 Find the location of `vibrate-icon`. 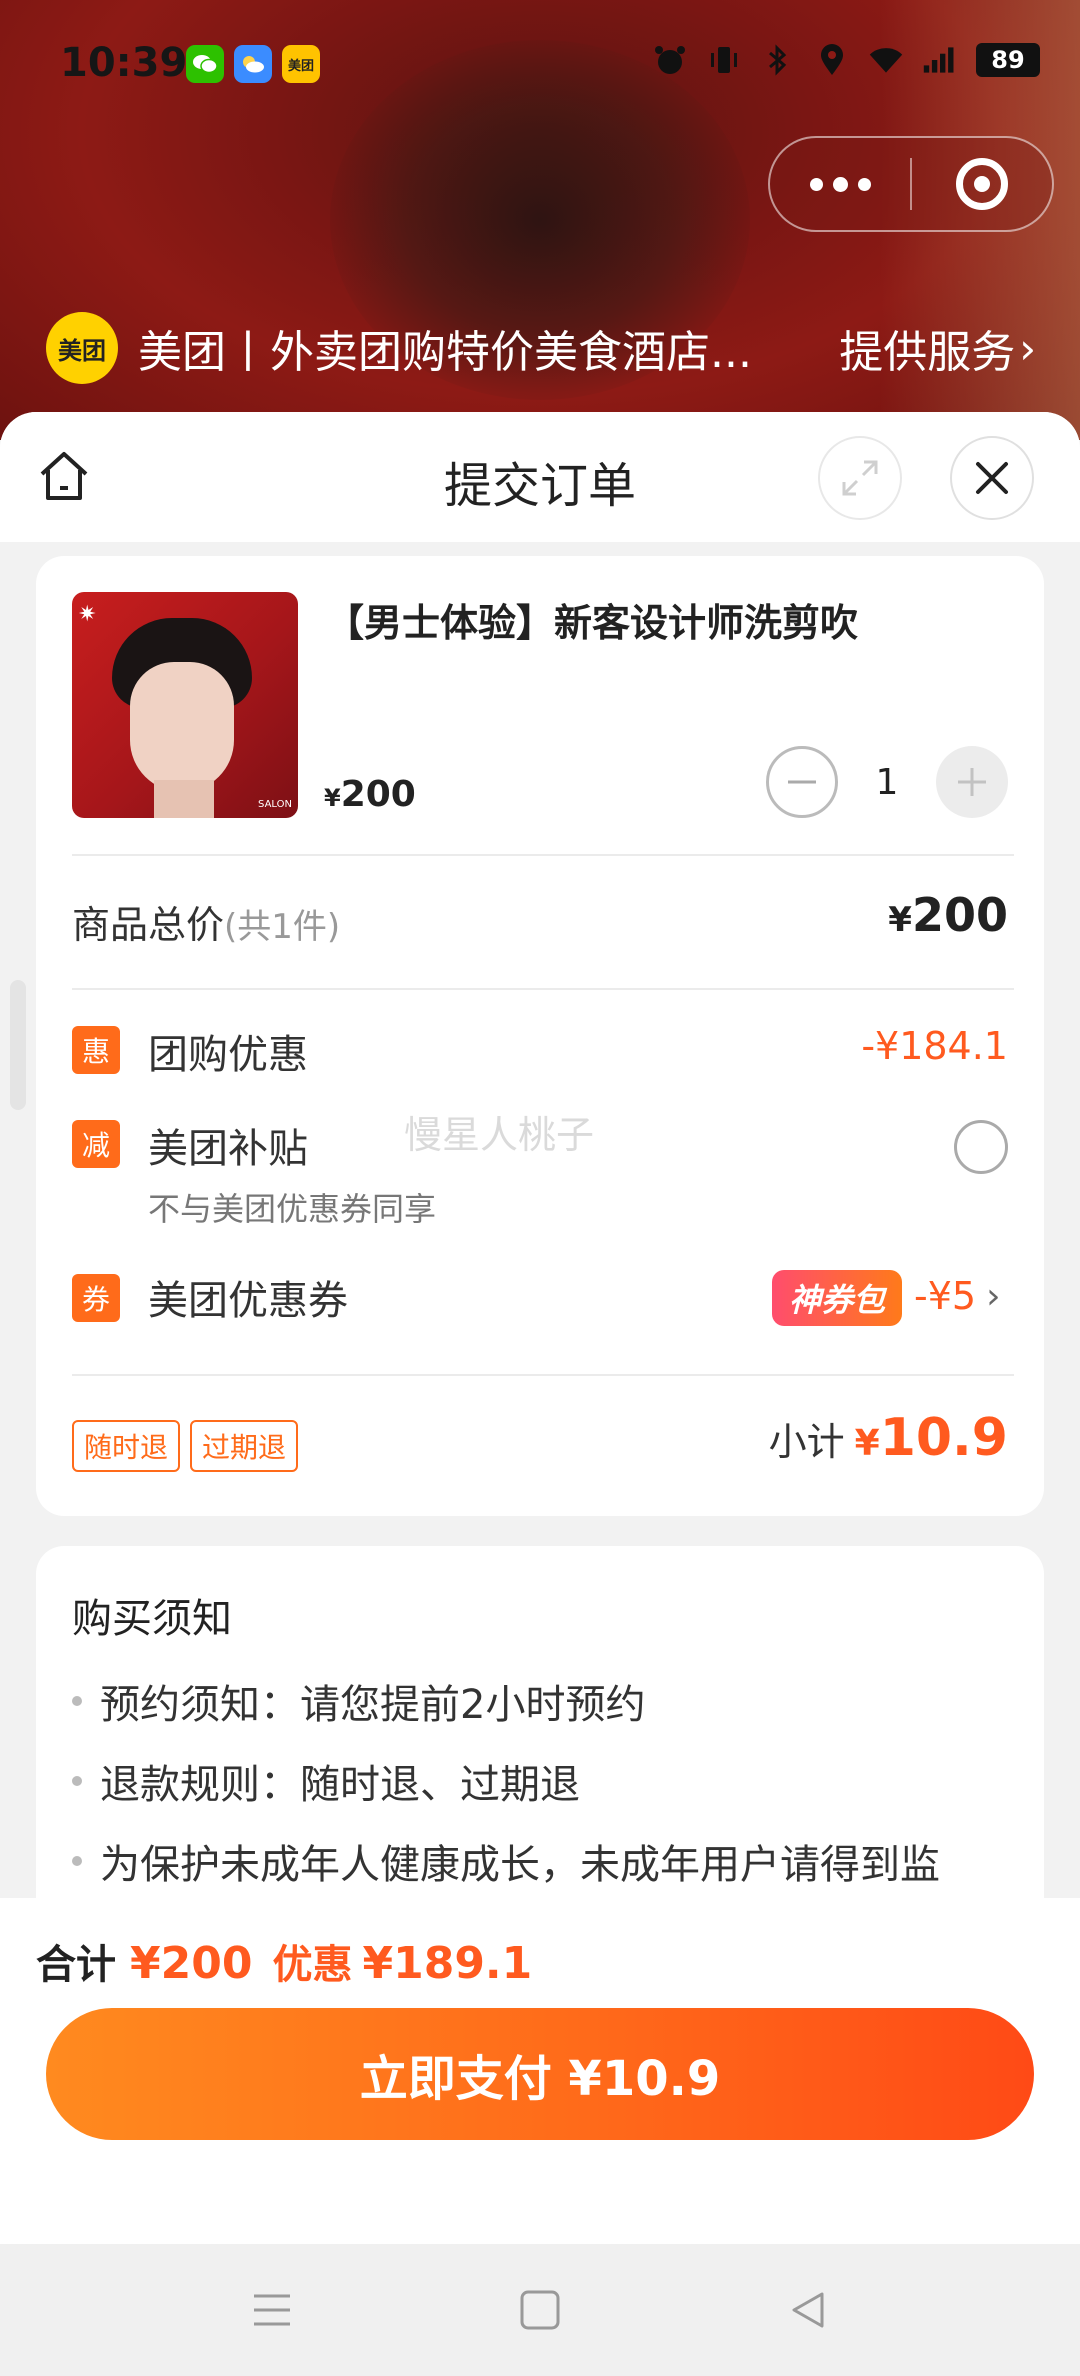

vibrate-icon is located at coordinates (724, 60).